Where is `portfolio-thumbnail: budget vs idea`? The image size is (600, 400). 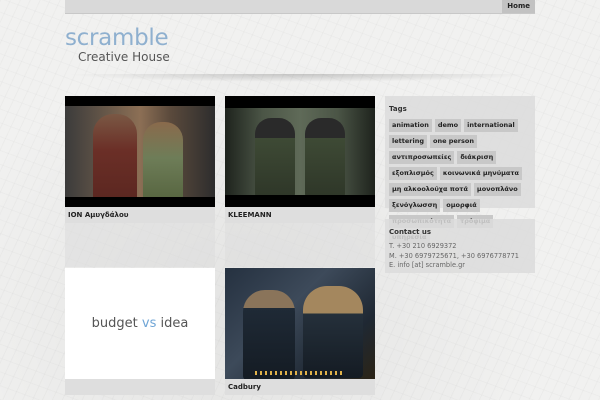
portfolio-thumbnail: budget vs idea is located at coordinates (140, 323).